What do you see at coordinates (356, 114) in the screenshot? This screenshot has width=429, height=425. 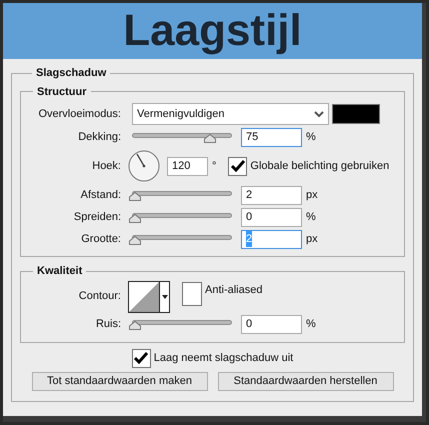 I see `color-swatch` at bounding box center [356, 114].